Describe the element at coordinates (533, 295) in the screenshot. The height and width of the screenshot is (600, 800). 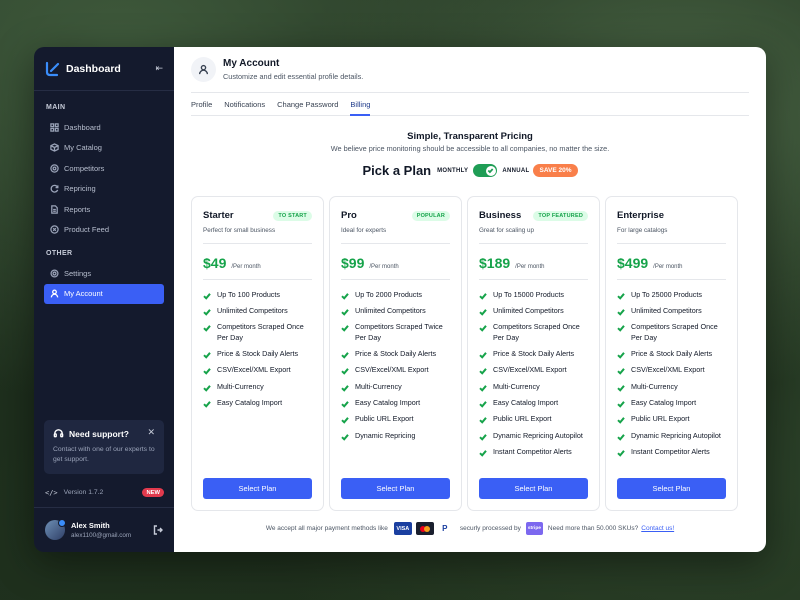
I see `feature-item: Up To 15000 Products` at that location.